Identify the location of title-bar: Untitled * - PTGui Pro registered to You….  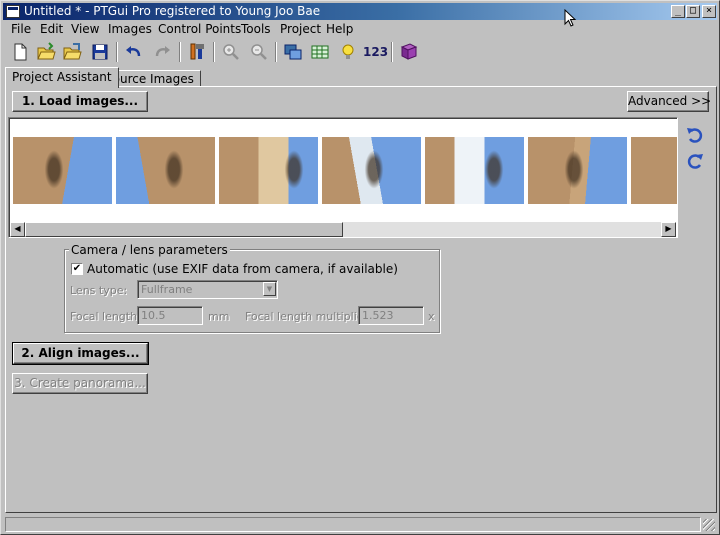
(360, 11).